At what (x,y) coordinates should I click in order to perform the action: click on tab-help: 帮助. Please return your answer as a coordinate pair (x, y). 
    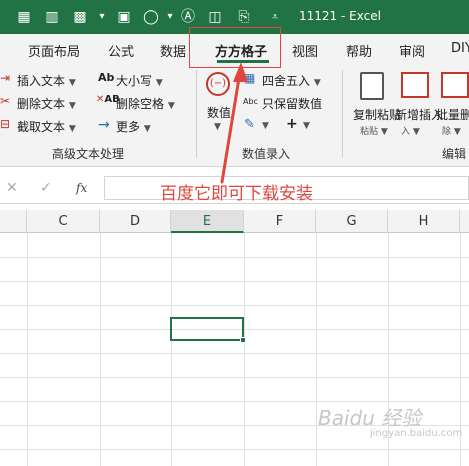
    Looking at the image, I should click on (359, 50).